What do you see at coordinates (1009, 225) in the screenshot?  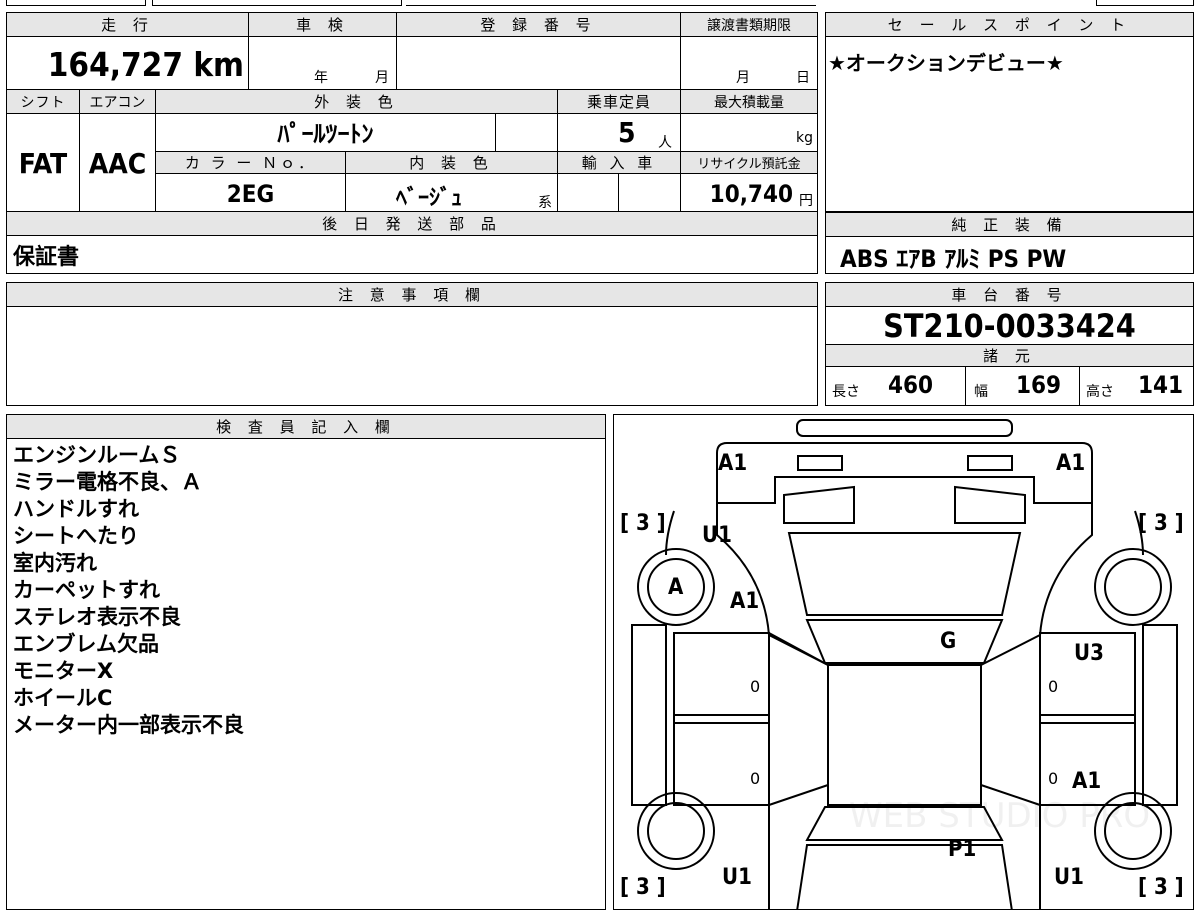 I see `equipment-header: 純 正 装 備` at bounding box center [1009, 225].